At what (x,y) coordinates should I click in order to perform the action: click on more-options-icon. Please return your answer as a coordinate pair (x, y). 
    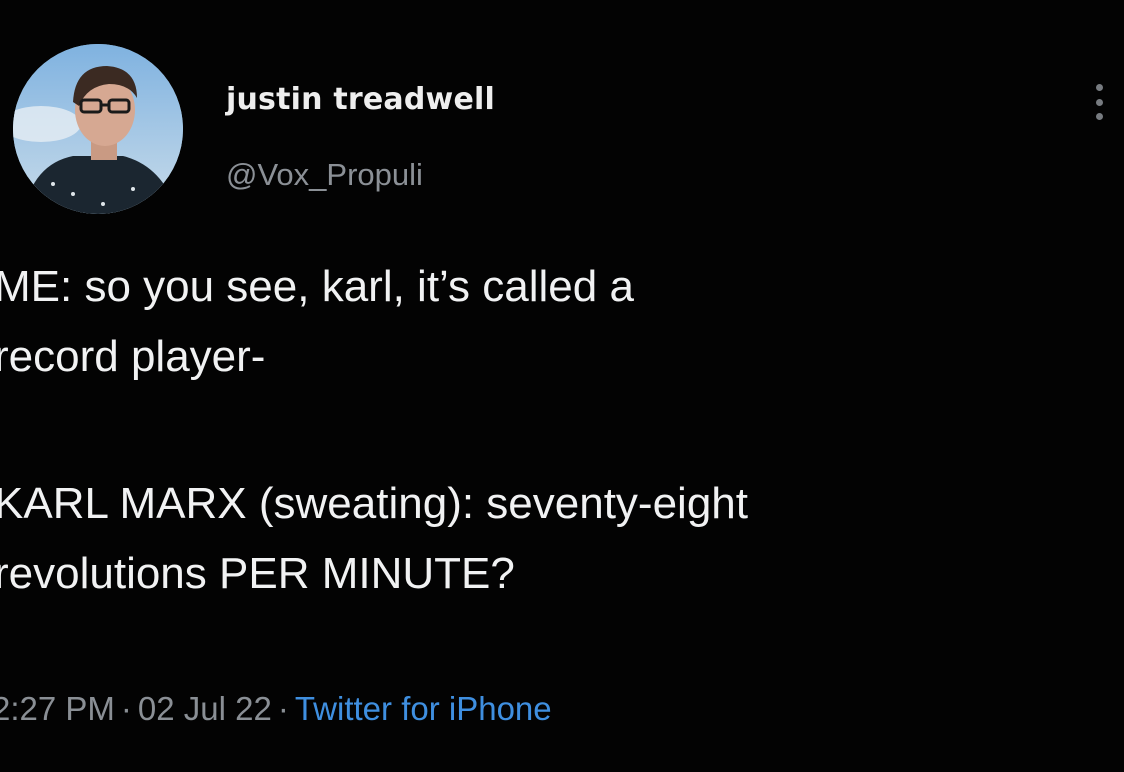
    Looking at the image, I should click on (1099, 102).